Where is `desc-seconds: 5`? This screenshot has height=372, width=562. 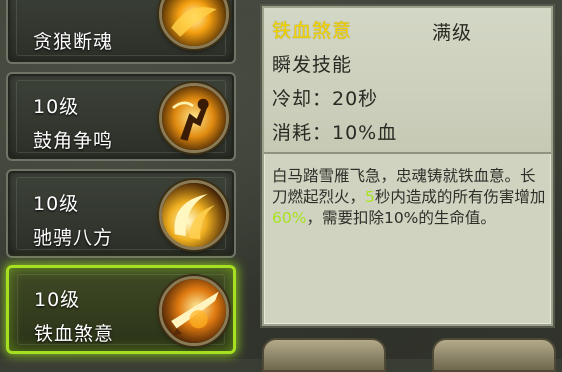
desc-seconds: 5 is located at coordinates (370, 197).